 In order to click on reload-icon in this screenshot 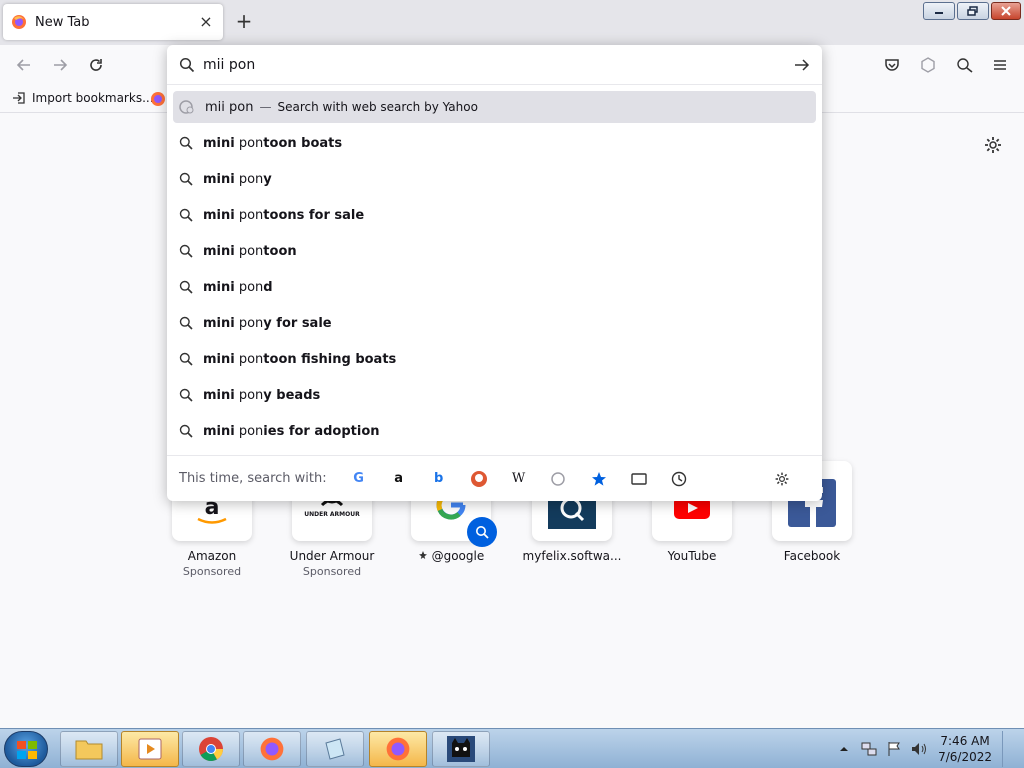, I will do `click(96, 65)`.